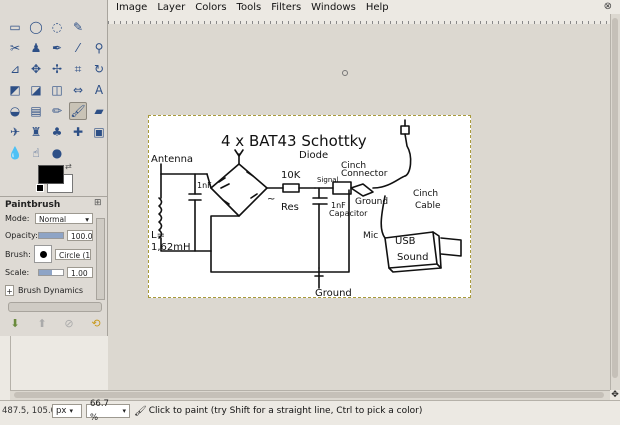 This screenshot has height=425, width=620. I want to click on vertical-scroll-thumb, so click(615, 198).